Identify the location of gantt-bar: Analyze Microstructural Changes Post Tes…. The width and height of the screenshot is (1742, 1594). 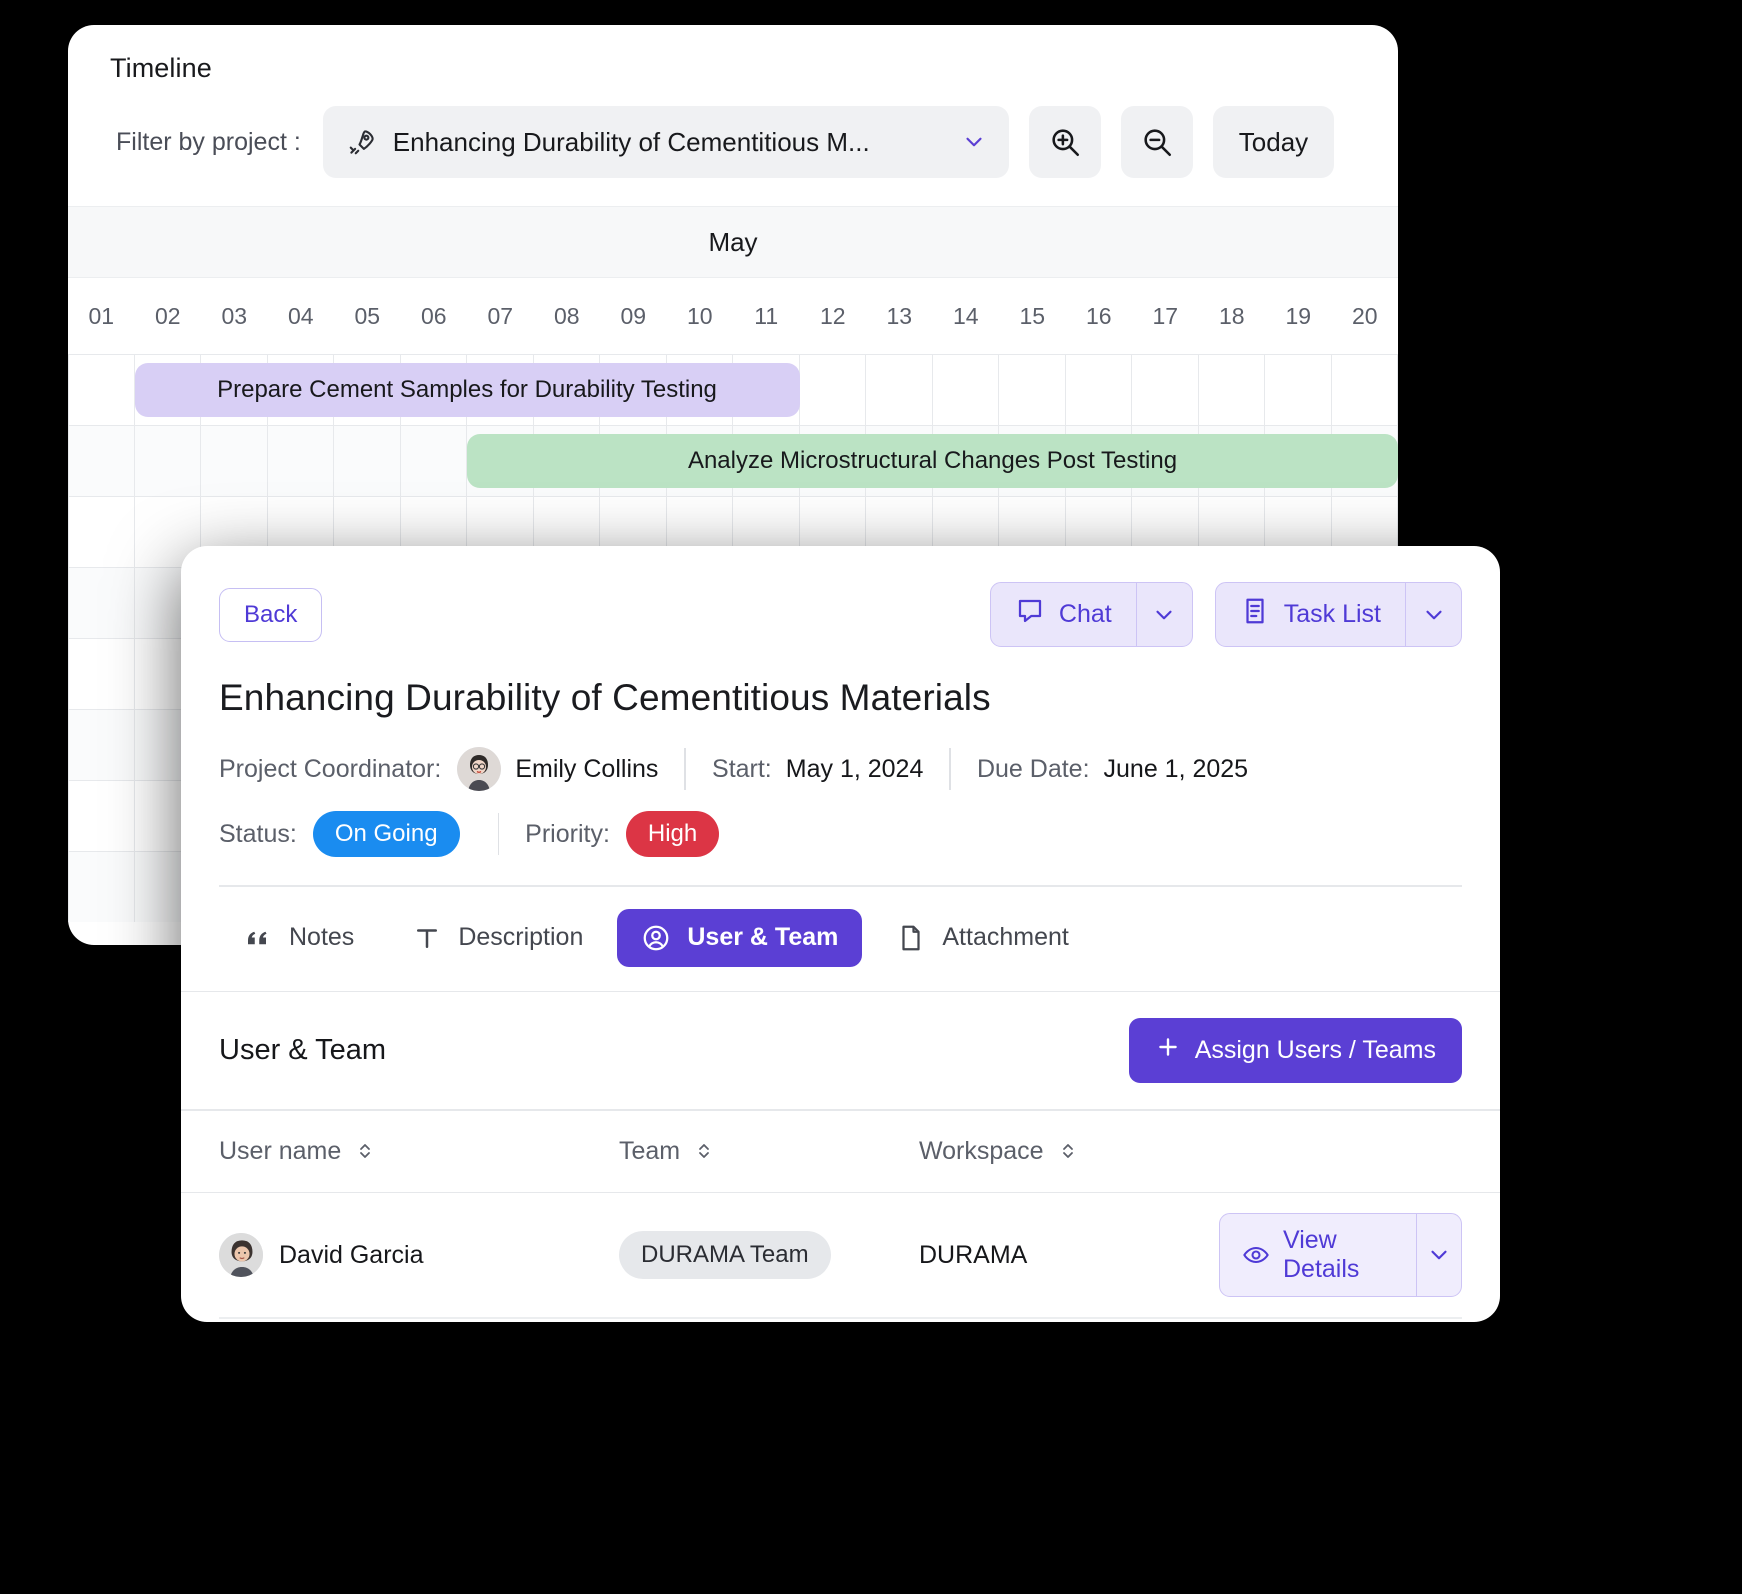
(932, 461).